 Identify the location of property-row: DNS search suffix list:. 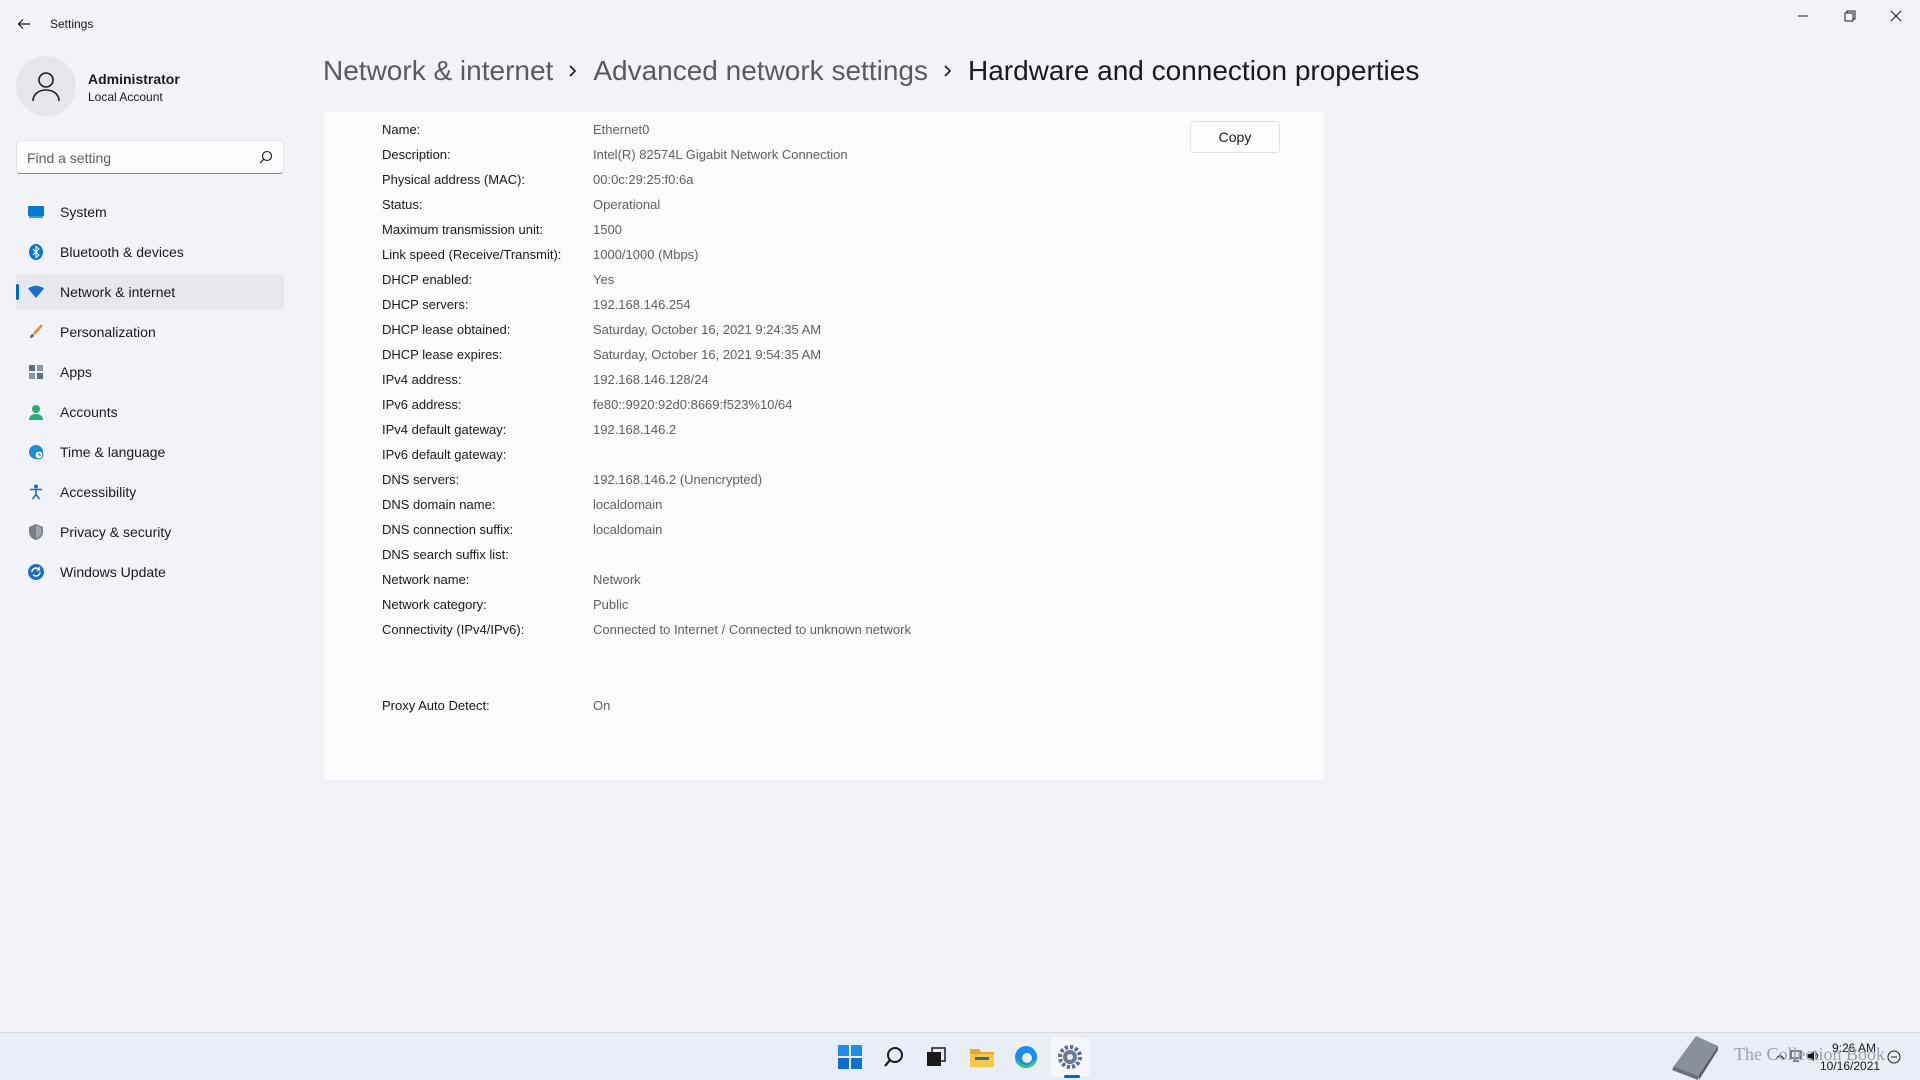
(782, 559).